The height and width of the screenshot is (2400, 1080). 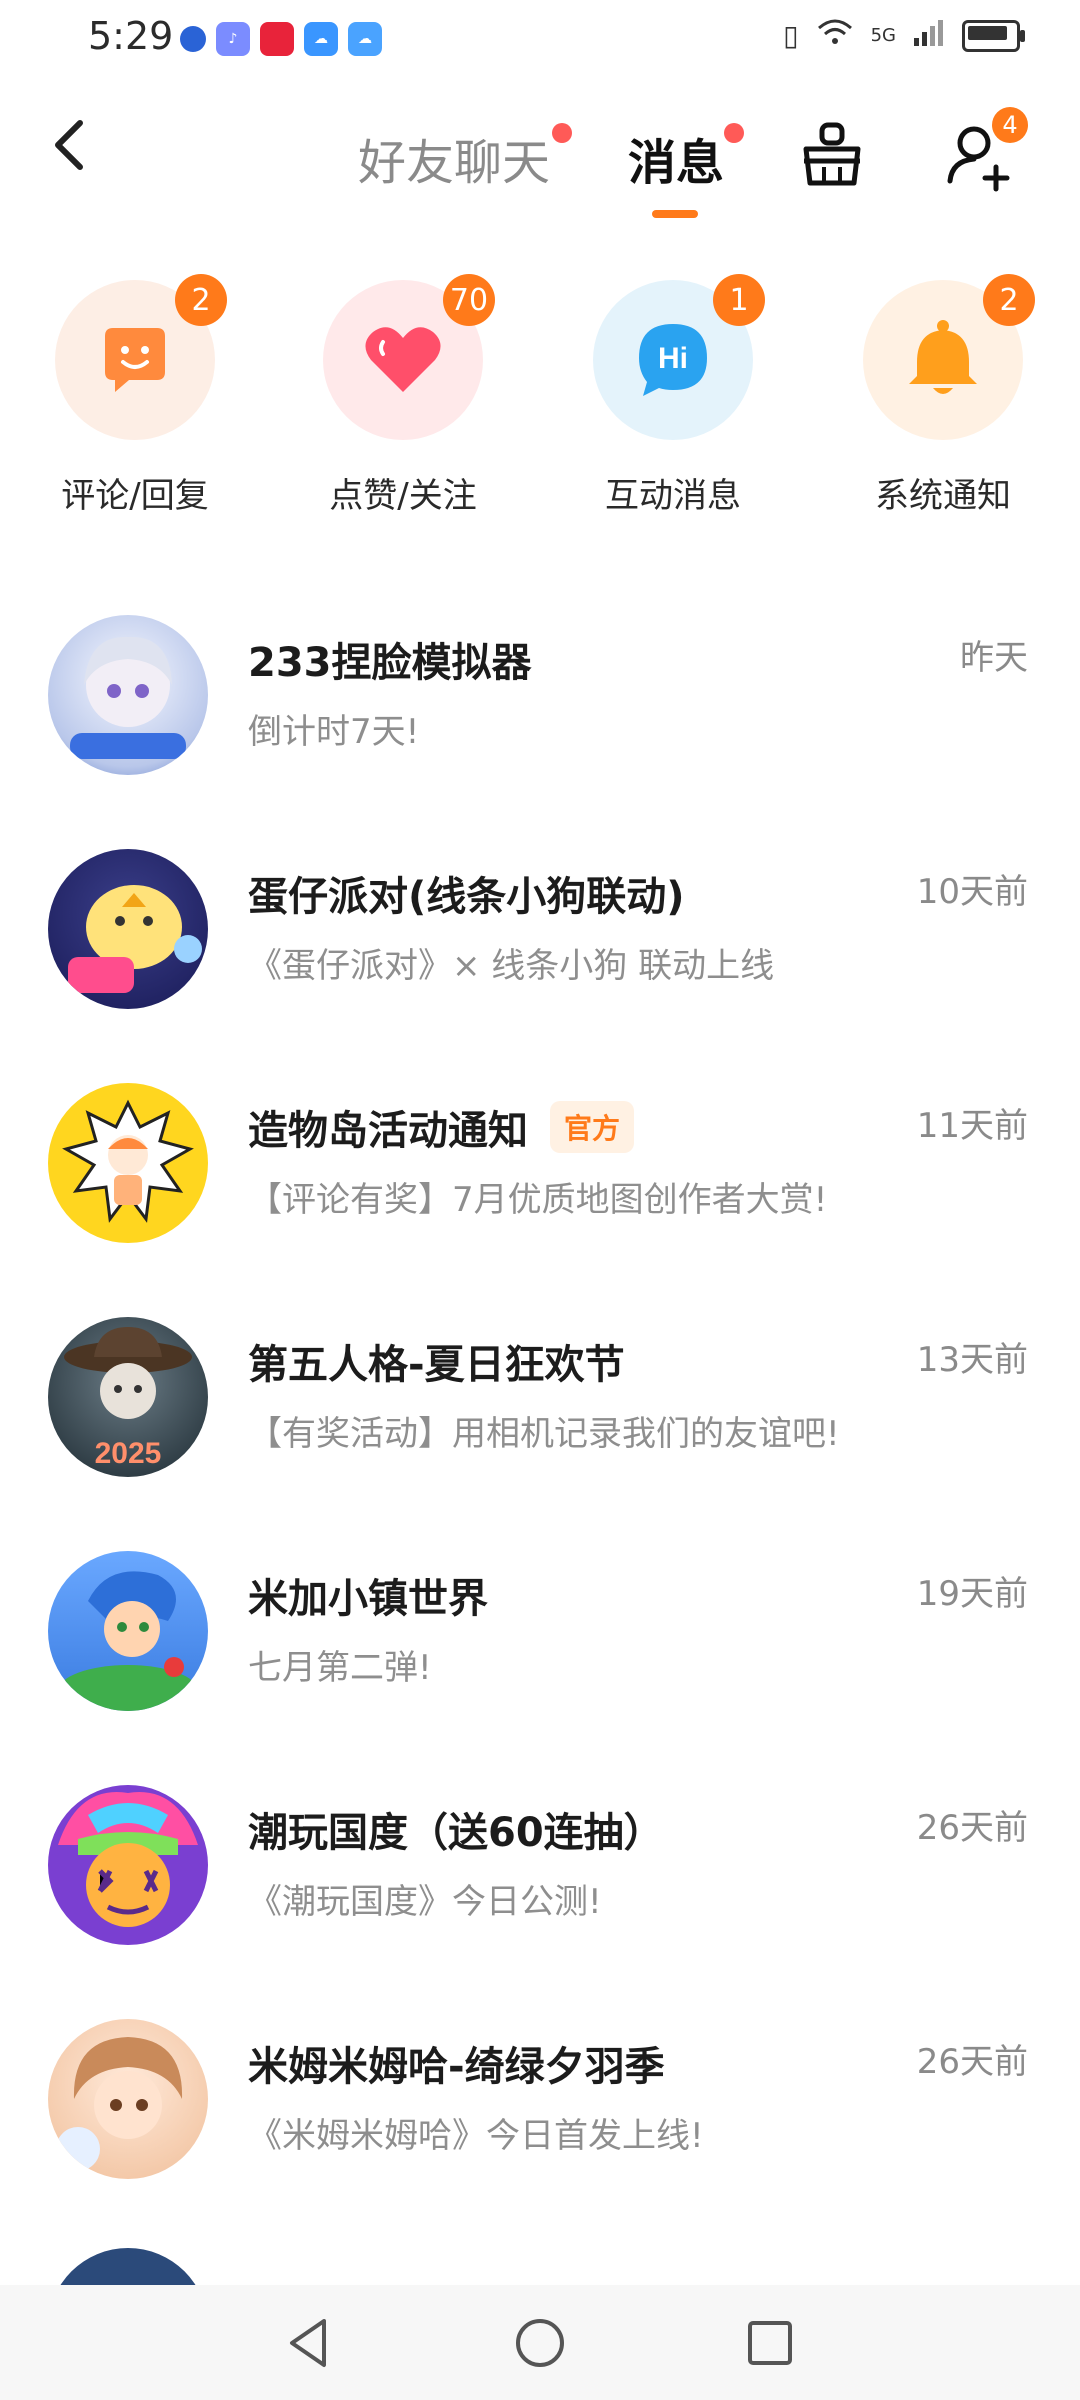 I want to click on avatar-illustration: 2025, so click(x=128, y=1398).